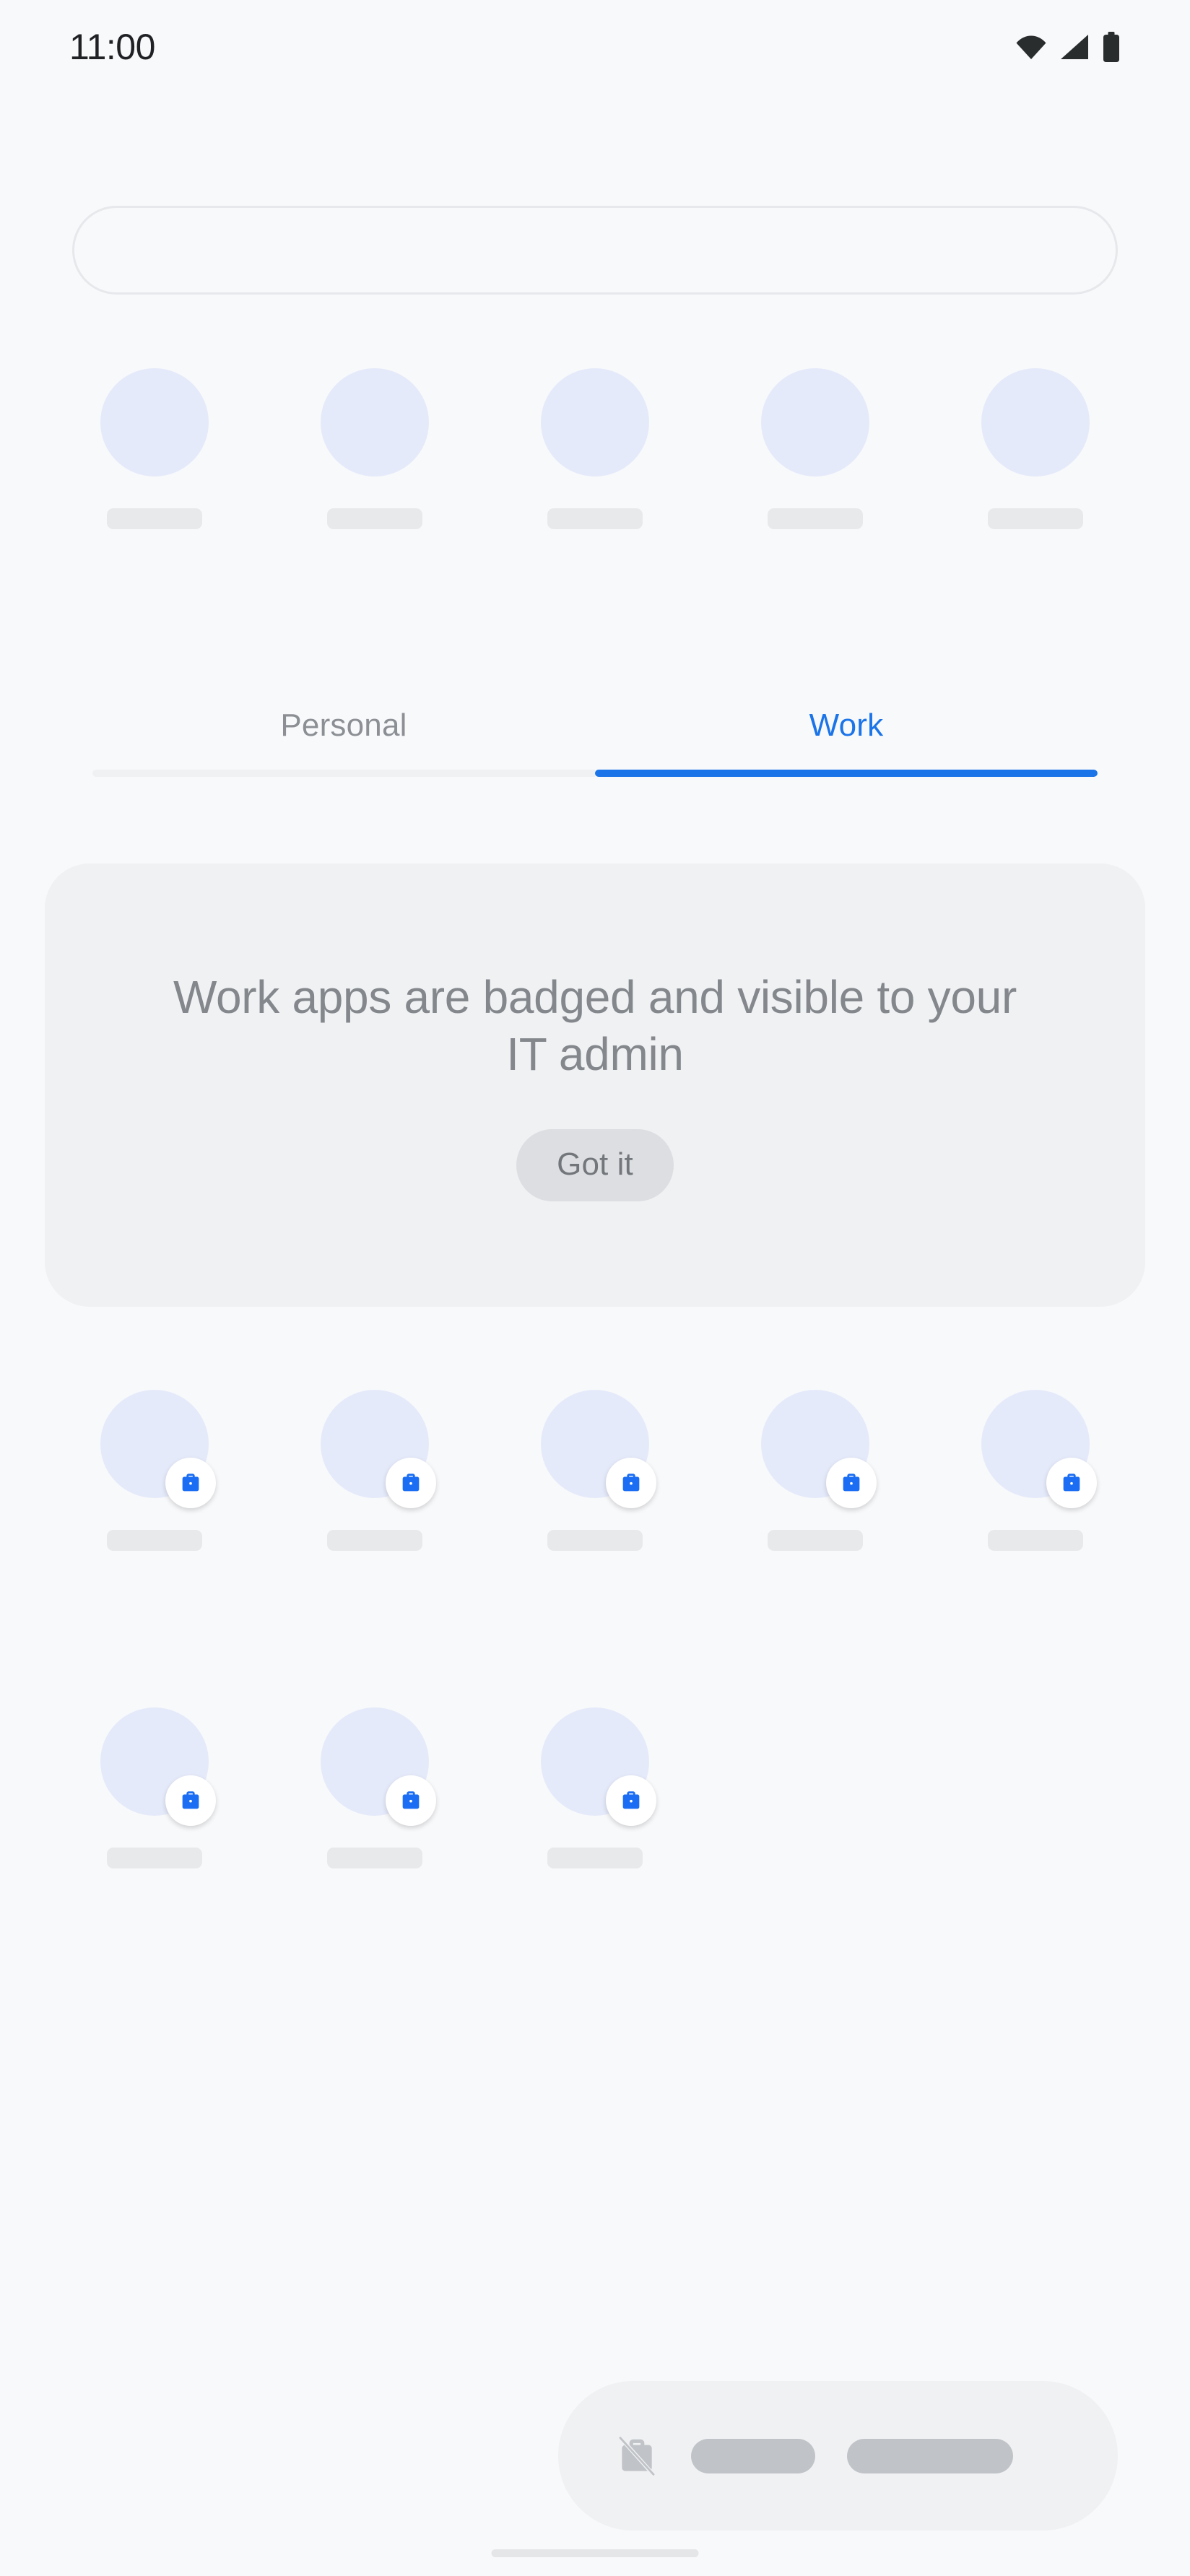 The width and height of the screenshot is (1190, 2576). I want to click on profile-tabs: Personal Work, so click(595, 742).